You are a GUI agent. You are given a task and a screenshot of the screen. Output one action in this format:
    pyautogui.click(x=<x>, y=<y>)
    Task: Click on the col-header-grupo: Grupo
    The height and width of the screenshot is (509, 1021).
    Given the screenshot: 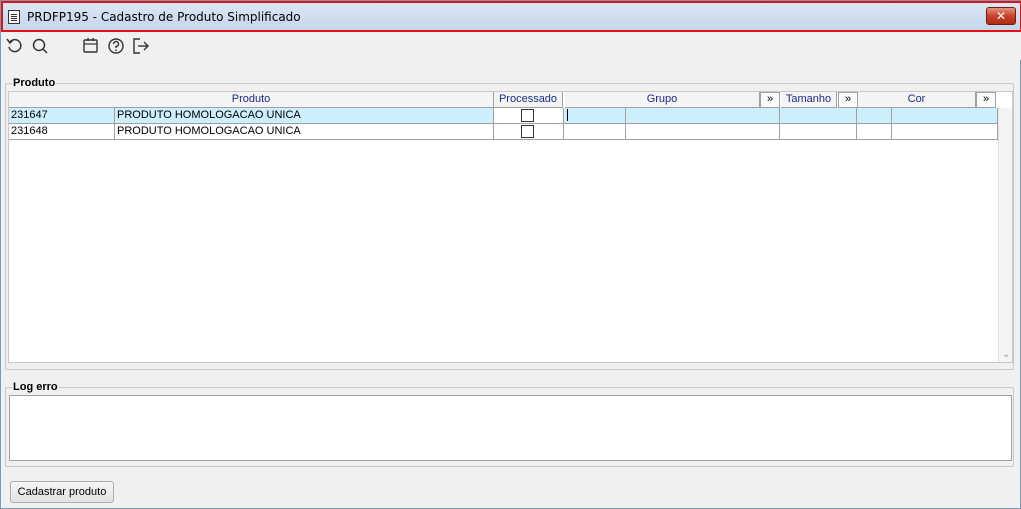 What is the action you would take?
    pyautogui.click(x=662, y=100)
    